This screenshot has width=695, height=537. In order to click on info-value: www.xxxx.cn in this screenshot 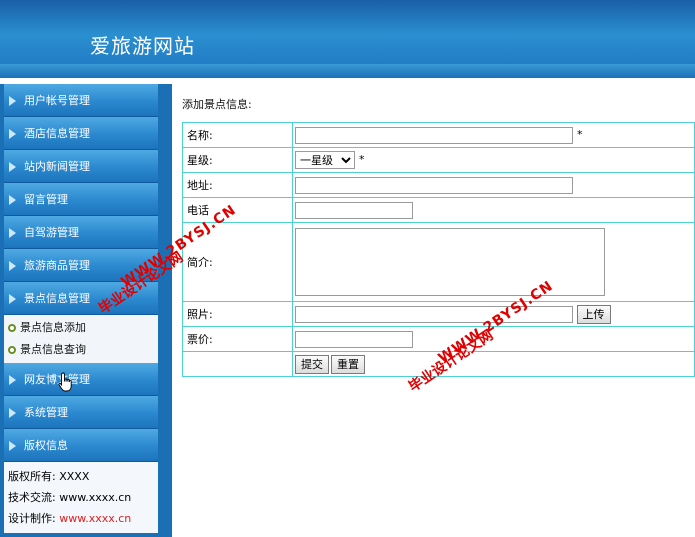, I will do `click(95, 497)`.